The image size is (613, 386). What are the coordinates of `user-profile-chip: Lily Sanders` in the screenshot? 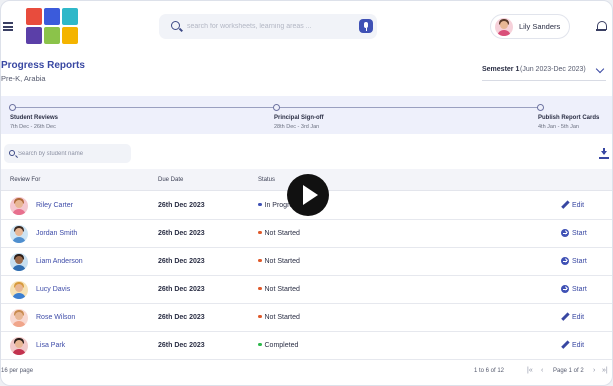 It's located at (530, 26).